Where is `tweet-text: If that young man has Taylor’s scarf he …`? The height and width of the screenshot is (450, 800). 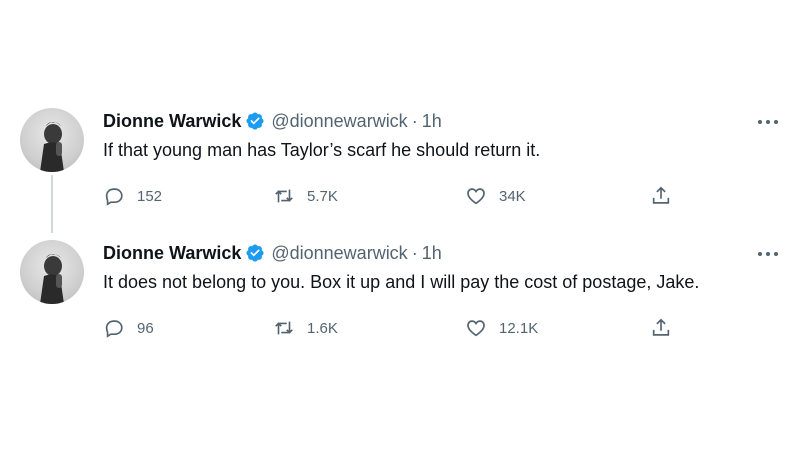 tweet-text: If that young man has Taylor’s scarf he … is located at coordinates (322, 150).